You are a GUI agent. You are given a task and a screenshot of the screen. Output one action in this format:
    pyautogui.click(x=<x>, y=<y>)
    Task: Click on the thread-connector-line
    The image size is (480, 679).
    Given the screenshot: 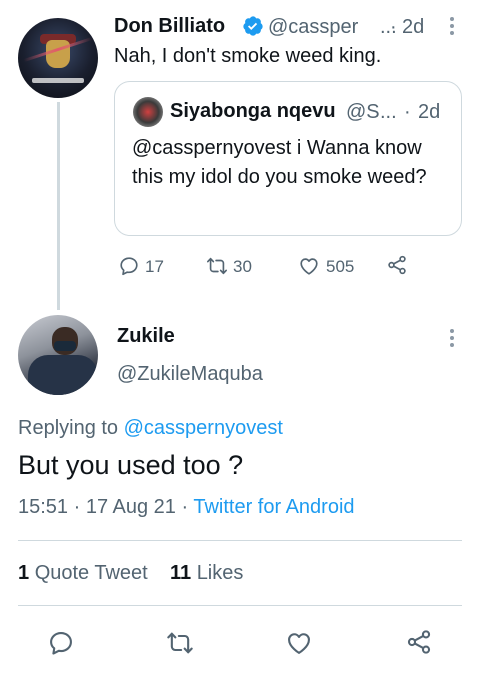 What is the action you would take?
    pyautogui.click(x=58, y=206)
    